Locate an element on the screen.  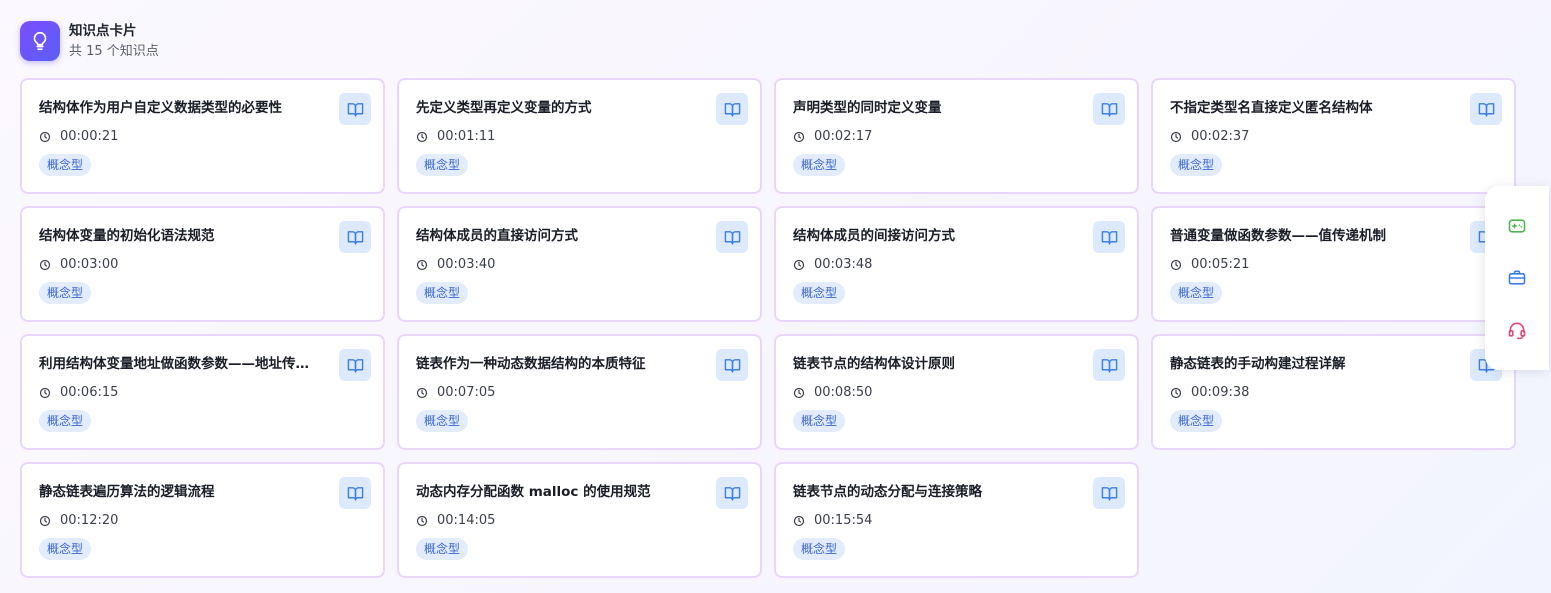
timestamp-text: 00:03:40 is located at coordinates (466, 264).